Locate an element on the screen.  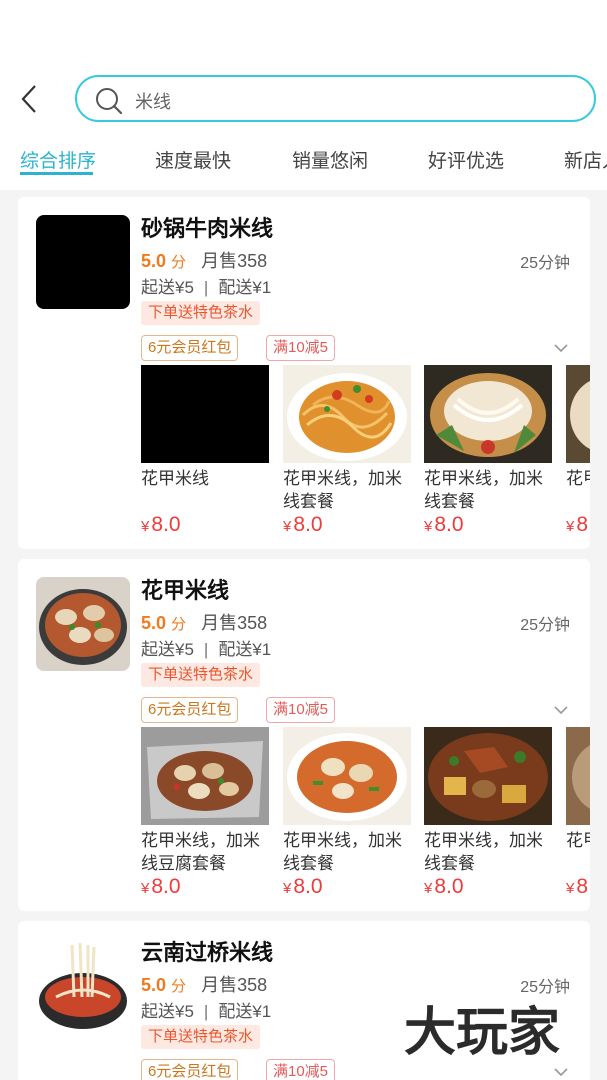
tab-new-shops: 新店入驻 is located at coordinates (585, 159).